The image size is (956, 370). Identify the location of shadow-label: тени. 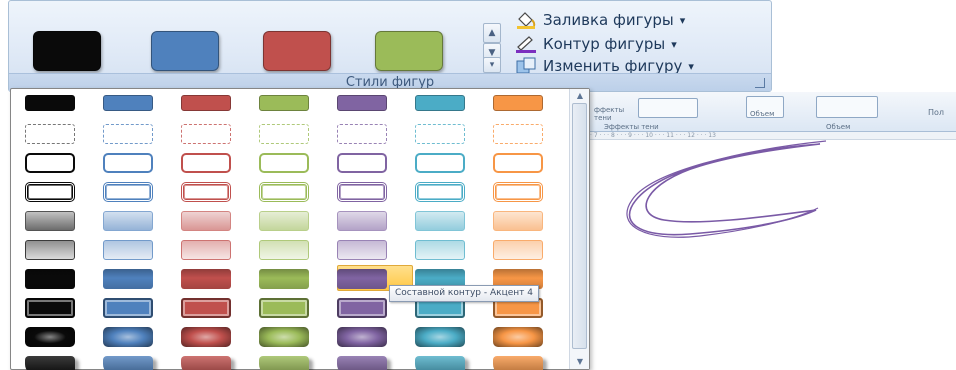
(603, 118).